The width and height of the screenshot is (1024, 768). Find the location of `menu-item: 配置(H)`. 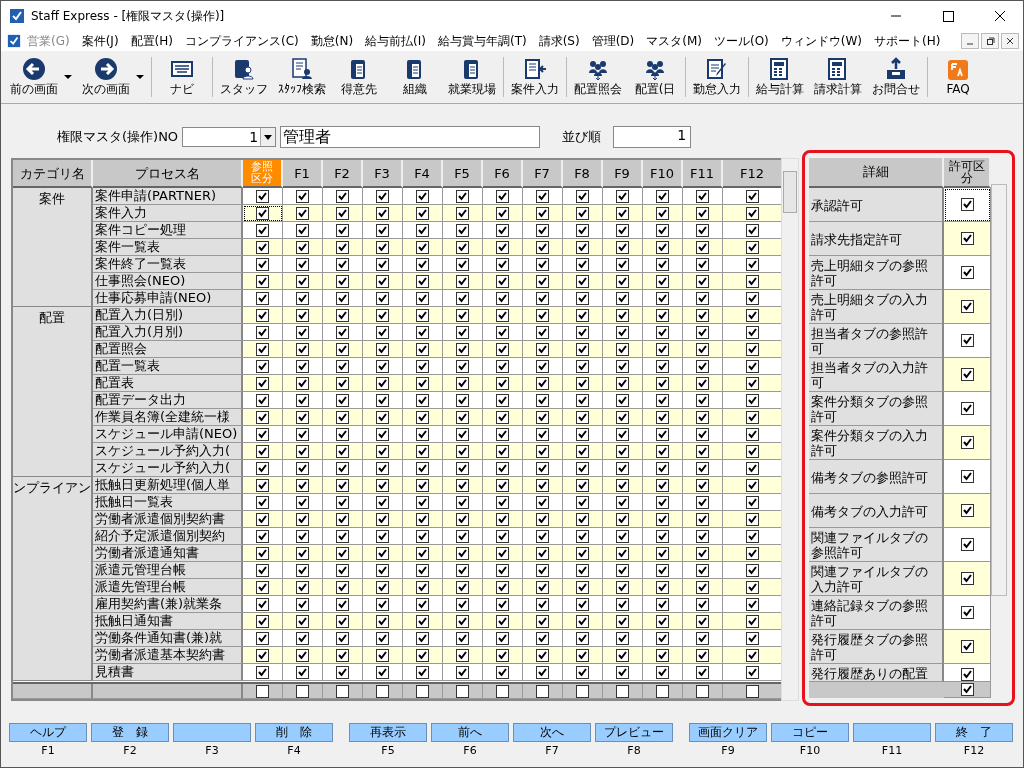

menu-item: 配置(H) is located at coordinates (151, 41).